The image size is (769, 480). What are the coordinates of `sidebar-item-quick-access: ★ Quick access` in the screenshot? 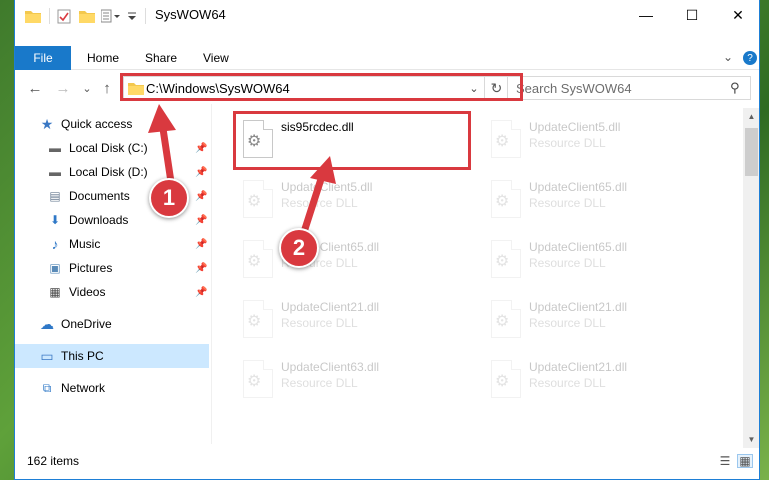 It's located at (112, 124).